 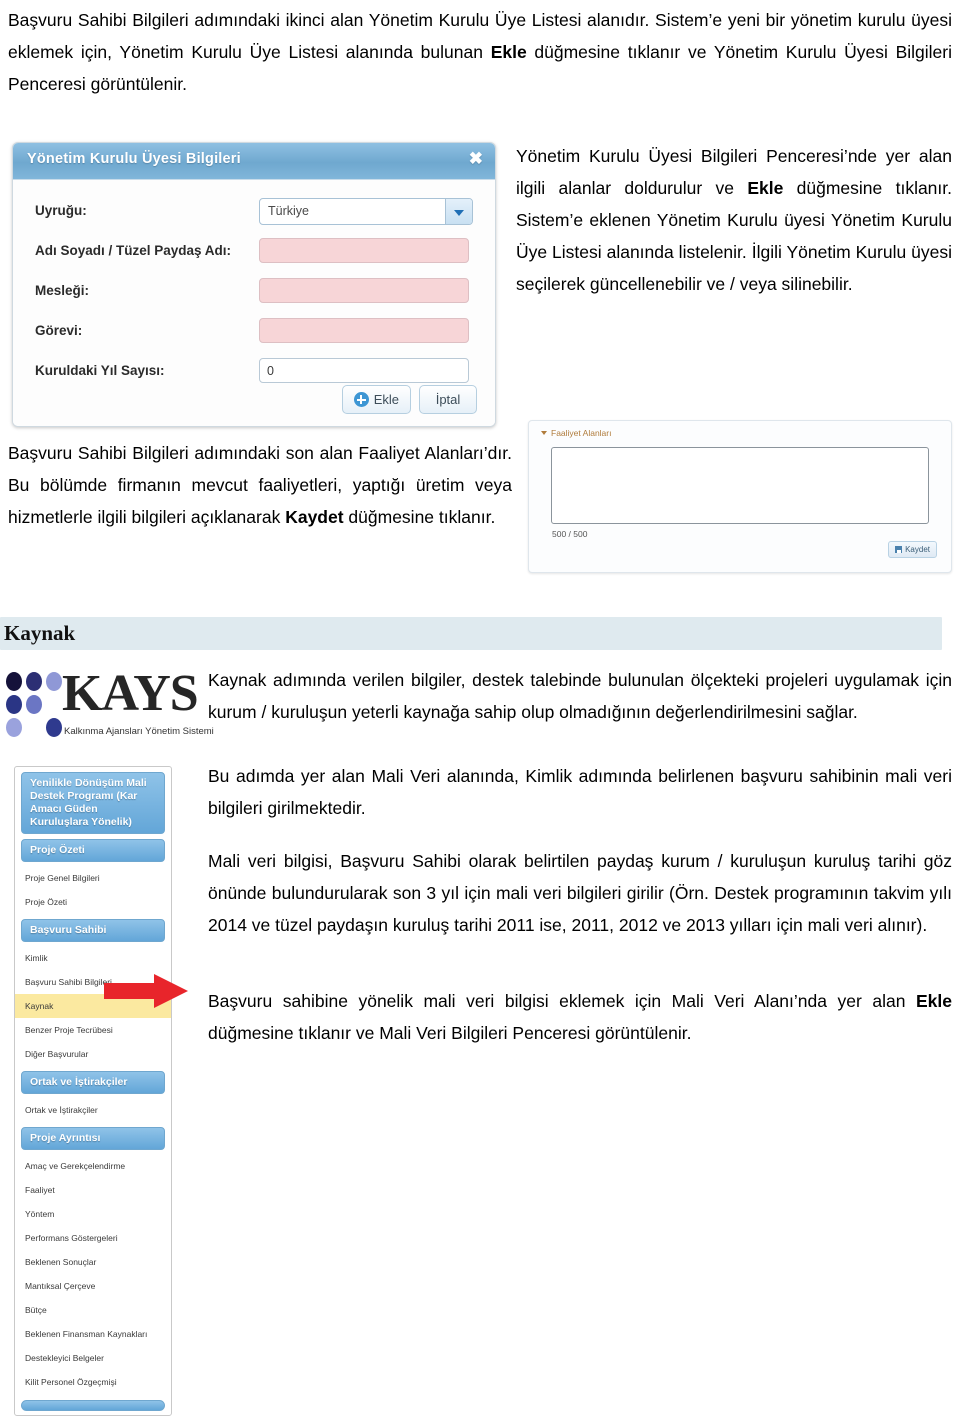 What do you see at coordinates (917, 549) in the screenshot?
I see `save-button-label: Kaydet` at bounding box center [917, 549].